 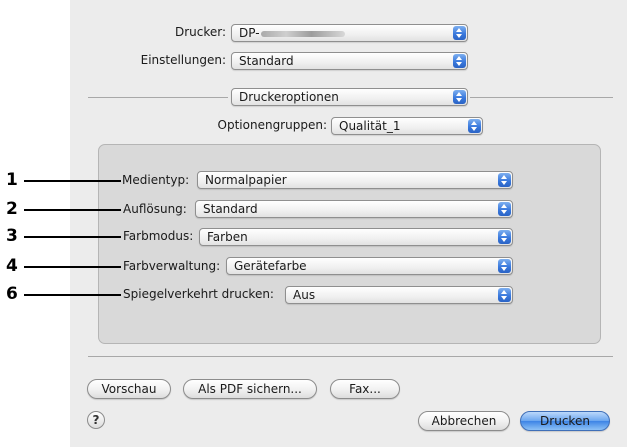 I want to click on panel-selector-value: Druckeroptionen, so click(x=289, y=97).